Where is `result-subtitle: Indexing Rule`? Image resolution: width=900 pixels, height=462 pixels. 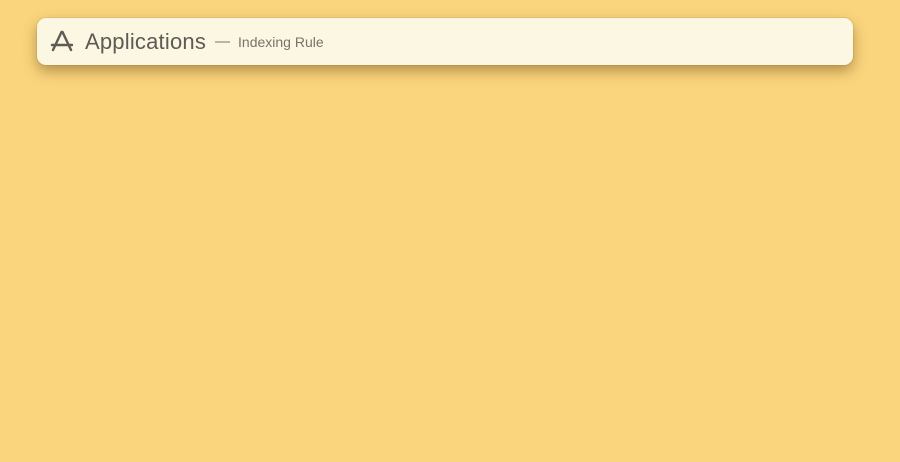
result-subtitle: Indexing Rule is located at coordinates (281, 41).